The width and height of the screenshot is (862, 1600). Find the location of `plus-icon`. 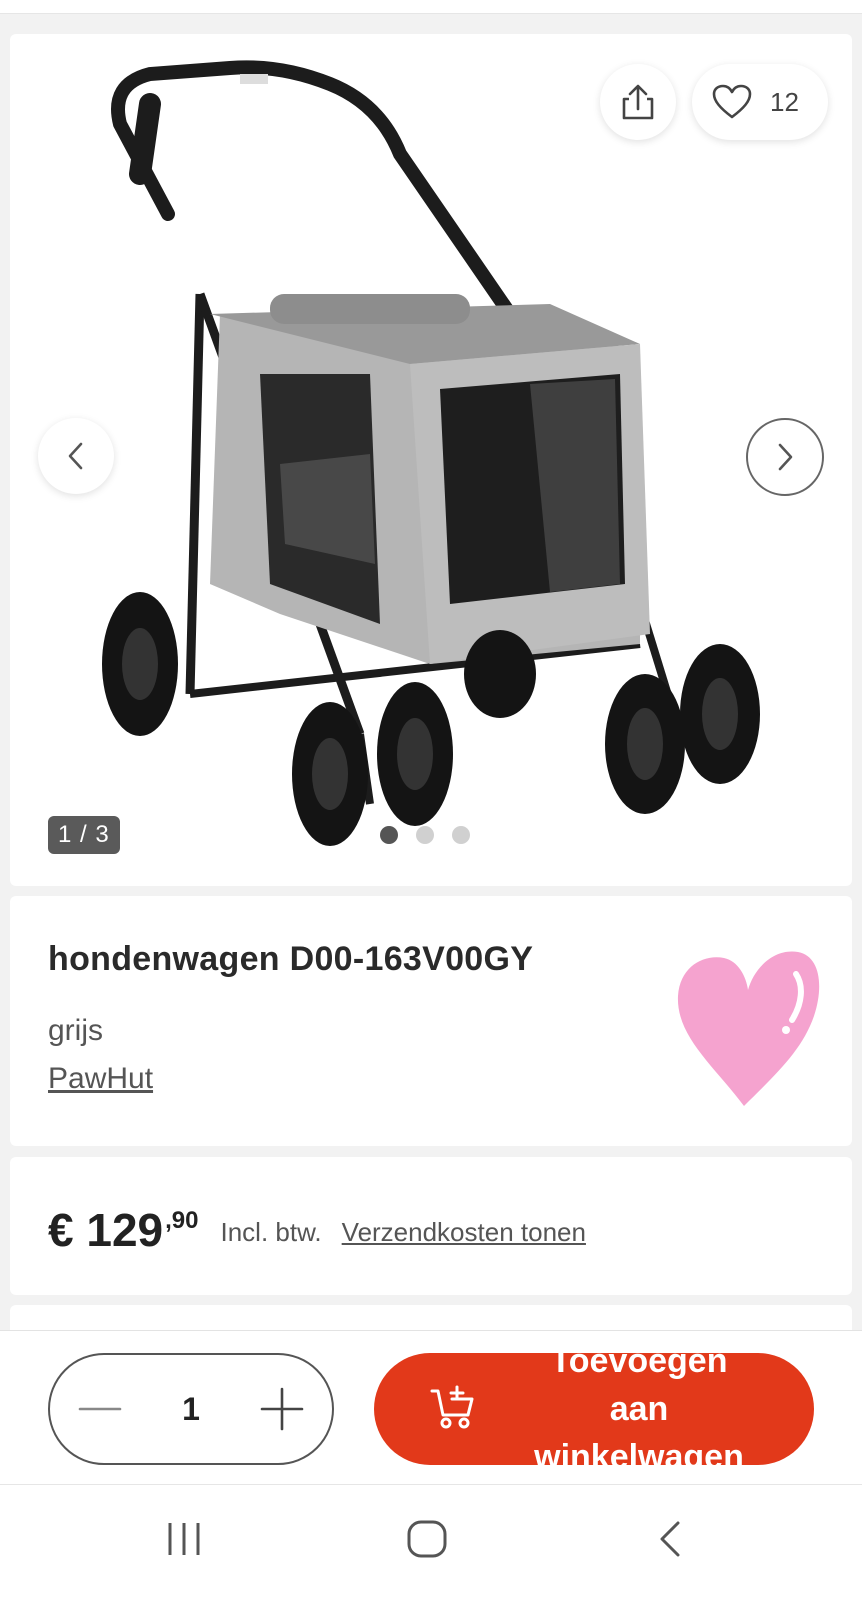

plus-icon is located at coordinates (282, 1409).